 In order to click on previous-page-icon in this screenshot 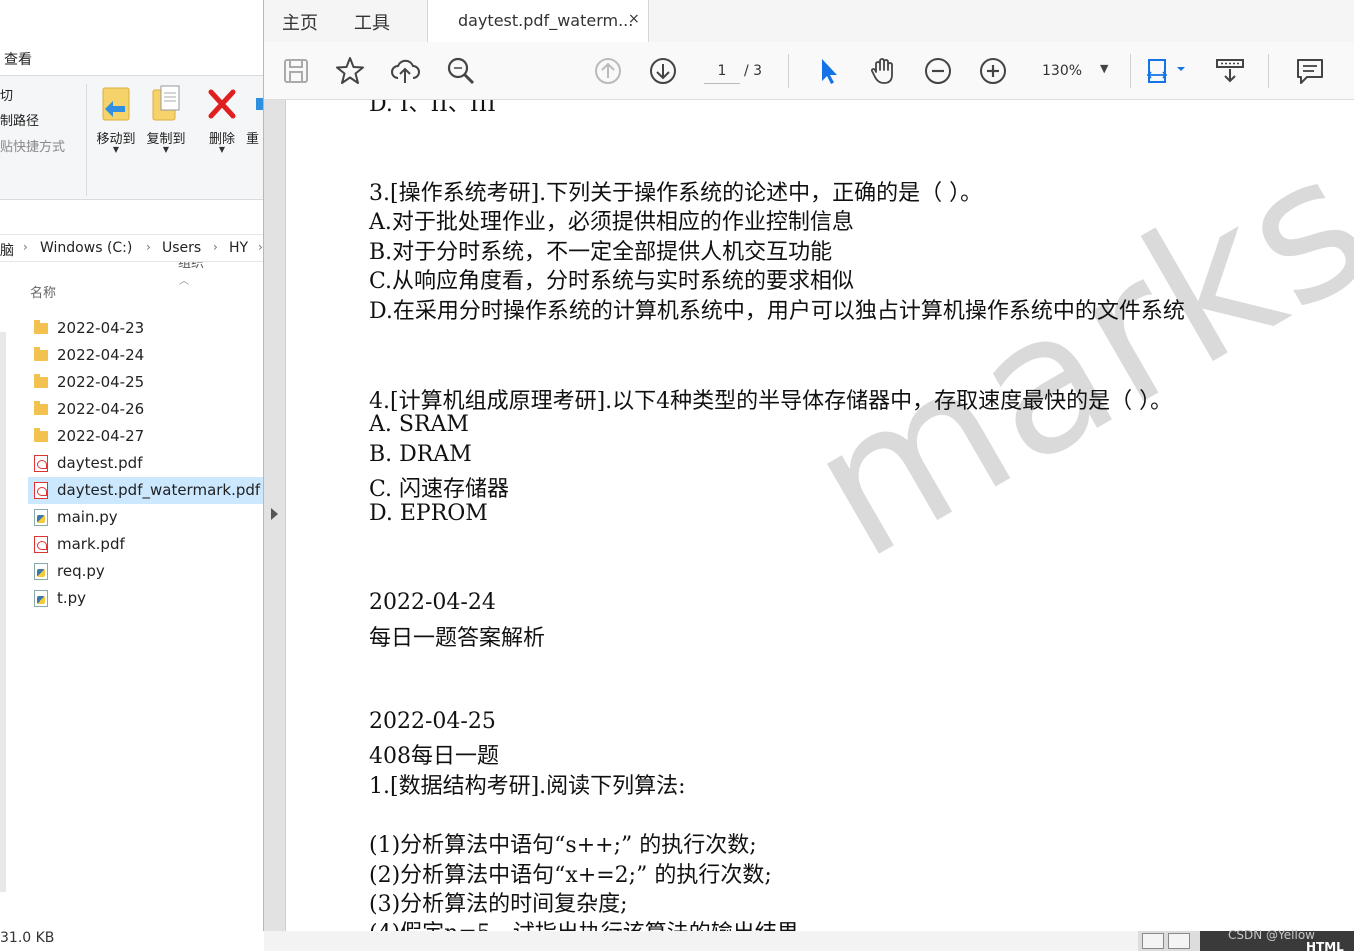, I will do `click(608, 71)`.